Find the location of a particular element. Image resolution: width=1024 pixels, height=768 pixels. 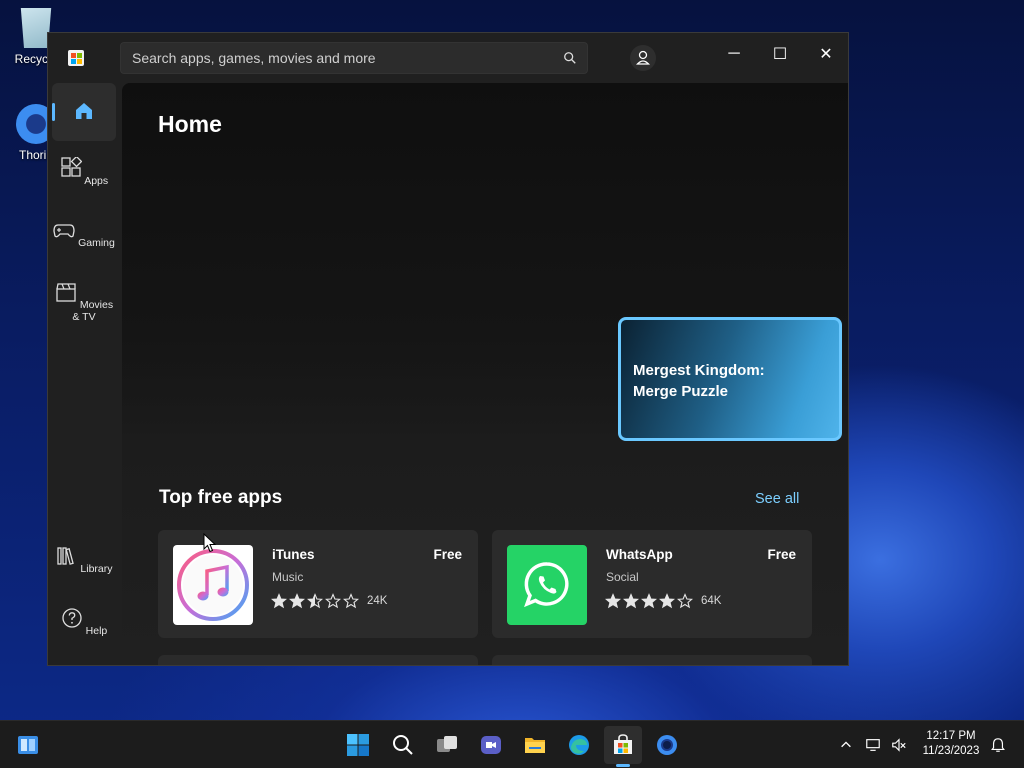

see-all-link: See all is located at coordinates (777, 499).